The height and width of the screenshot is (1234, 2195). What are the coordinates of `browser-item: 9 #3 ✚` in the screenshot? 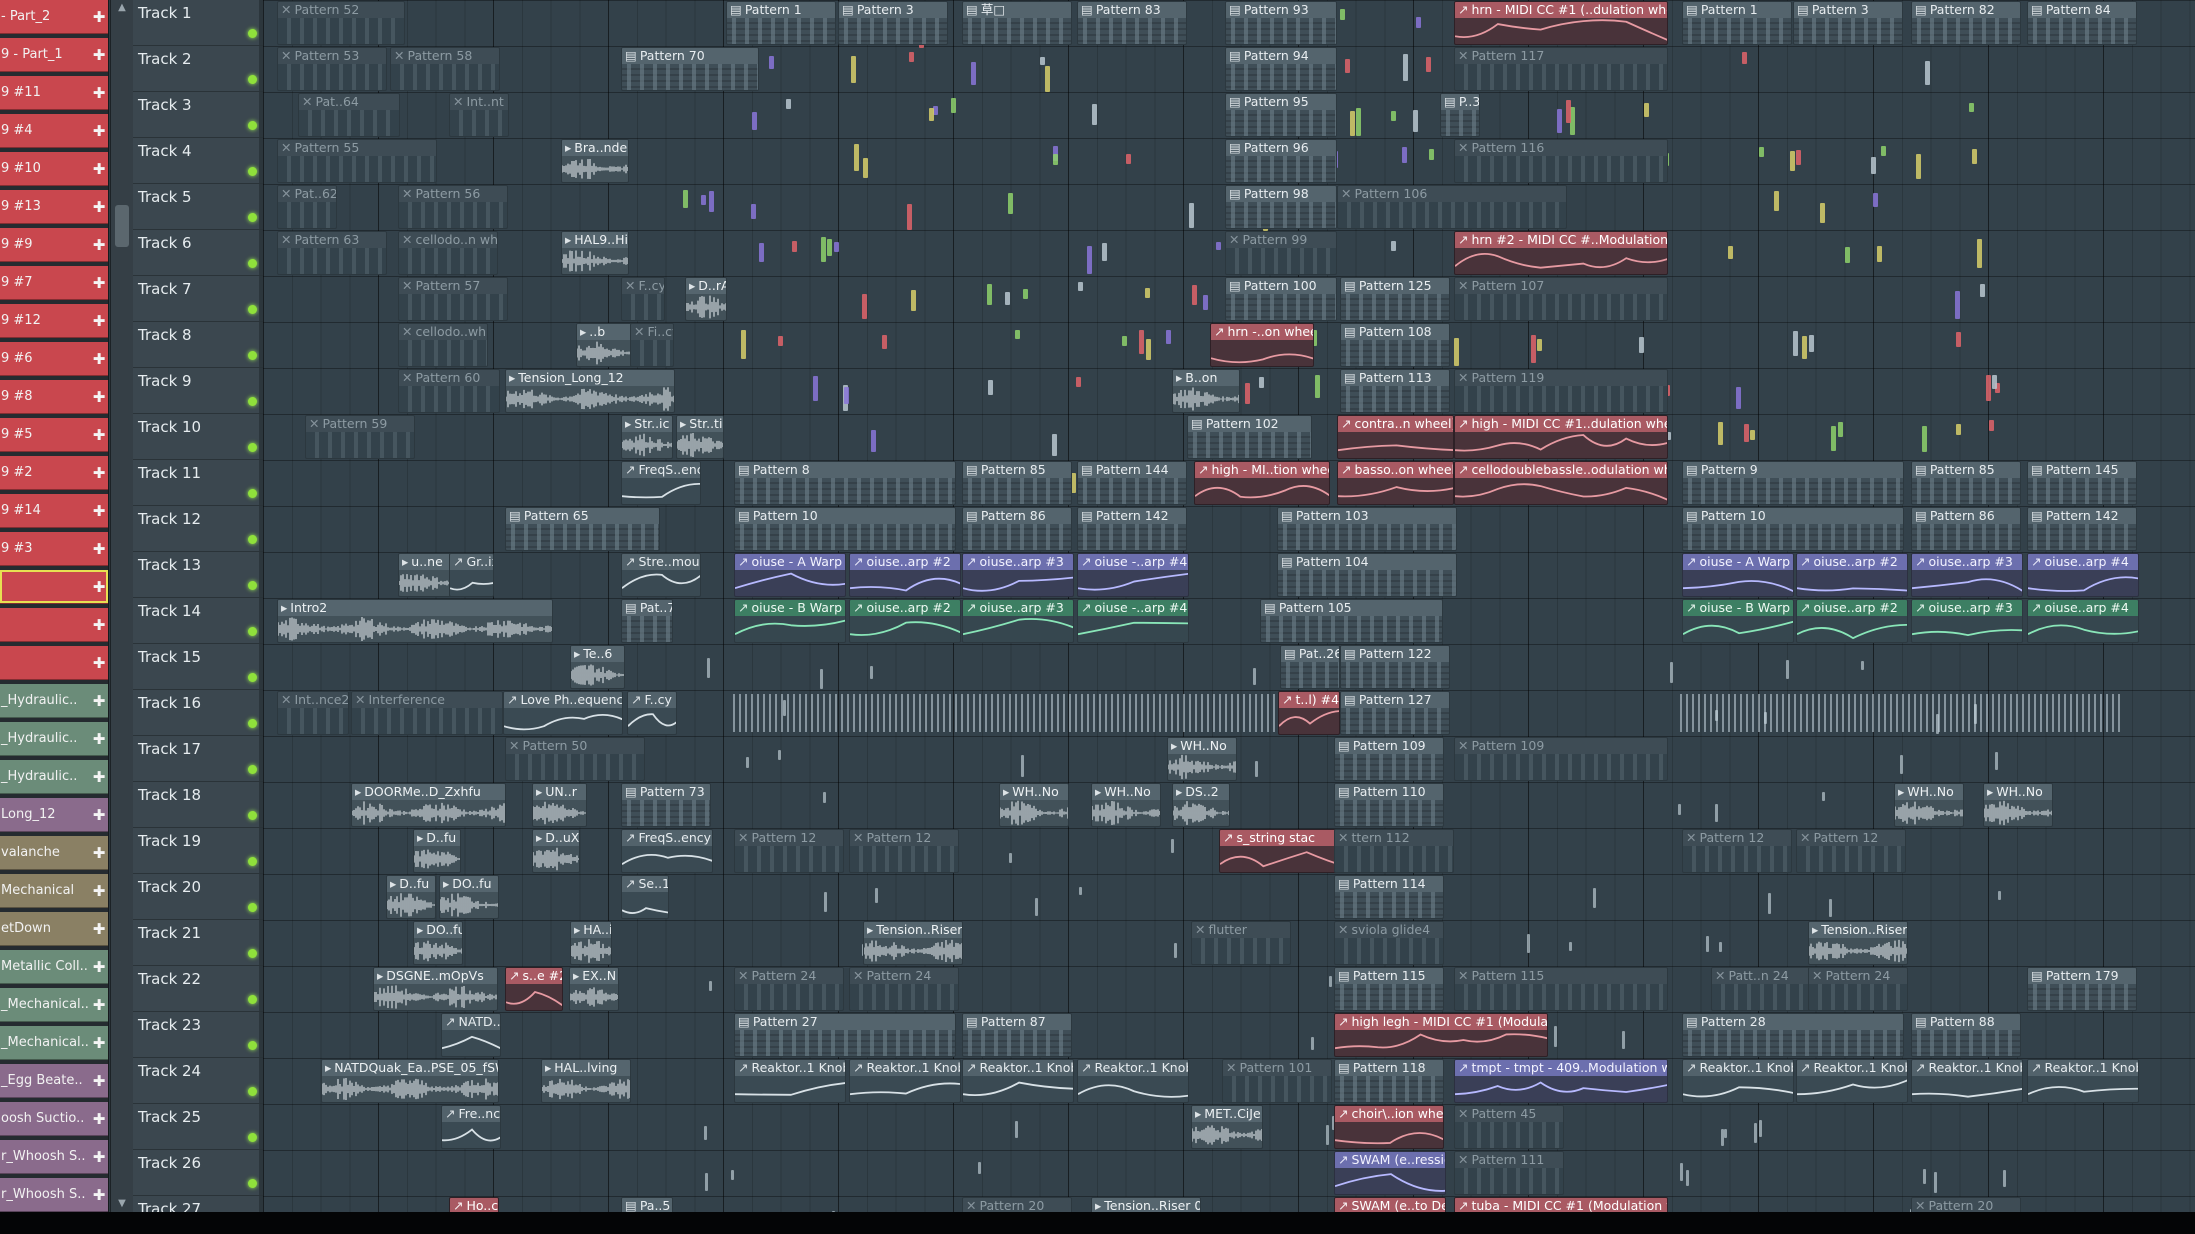 It's located at (54, 549).